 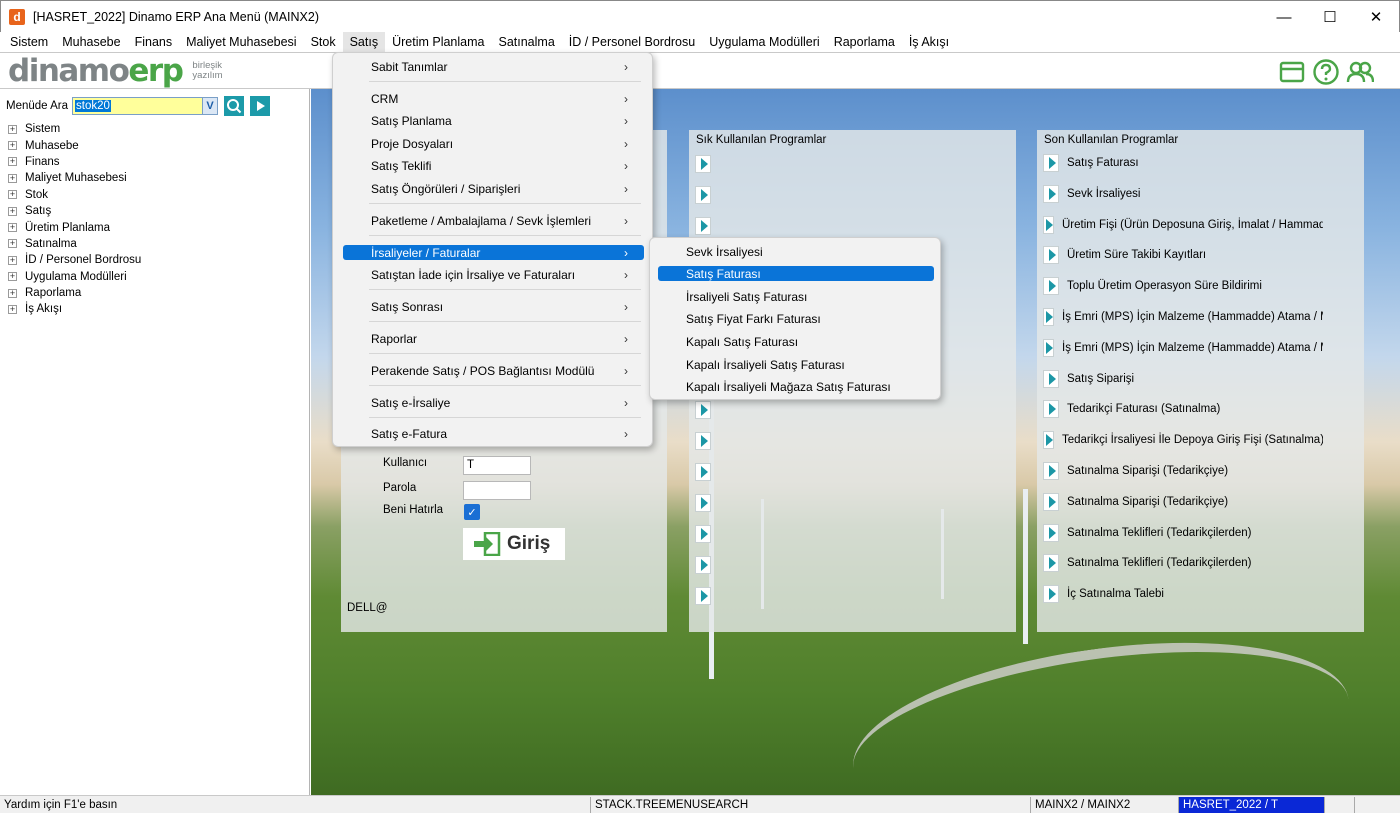 I want to click on menu-item-satis-e-irsaliye: Satış e-İrsaliye ›, so click(x=493, y=402).